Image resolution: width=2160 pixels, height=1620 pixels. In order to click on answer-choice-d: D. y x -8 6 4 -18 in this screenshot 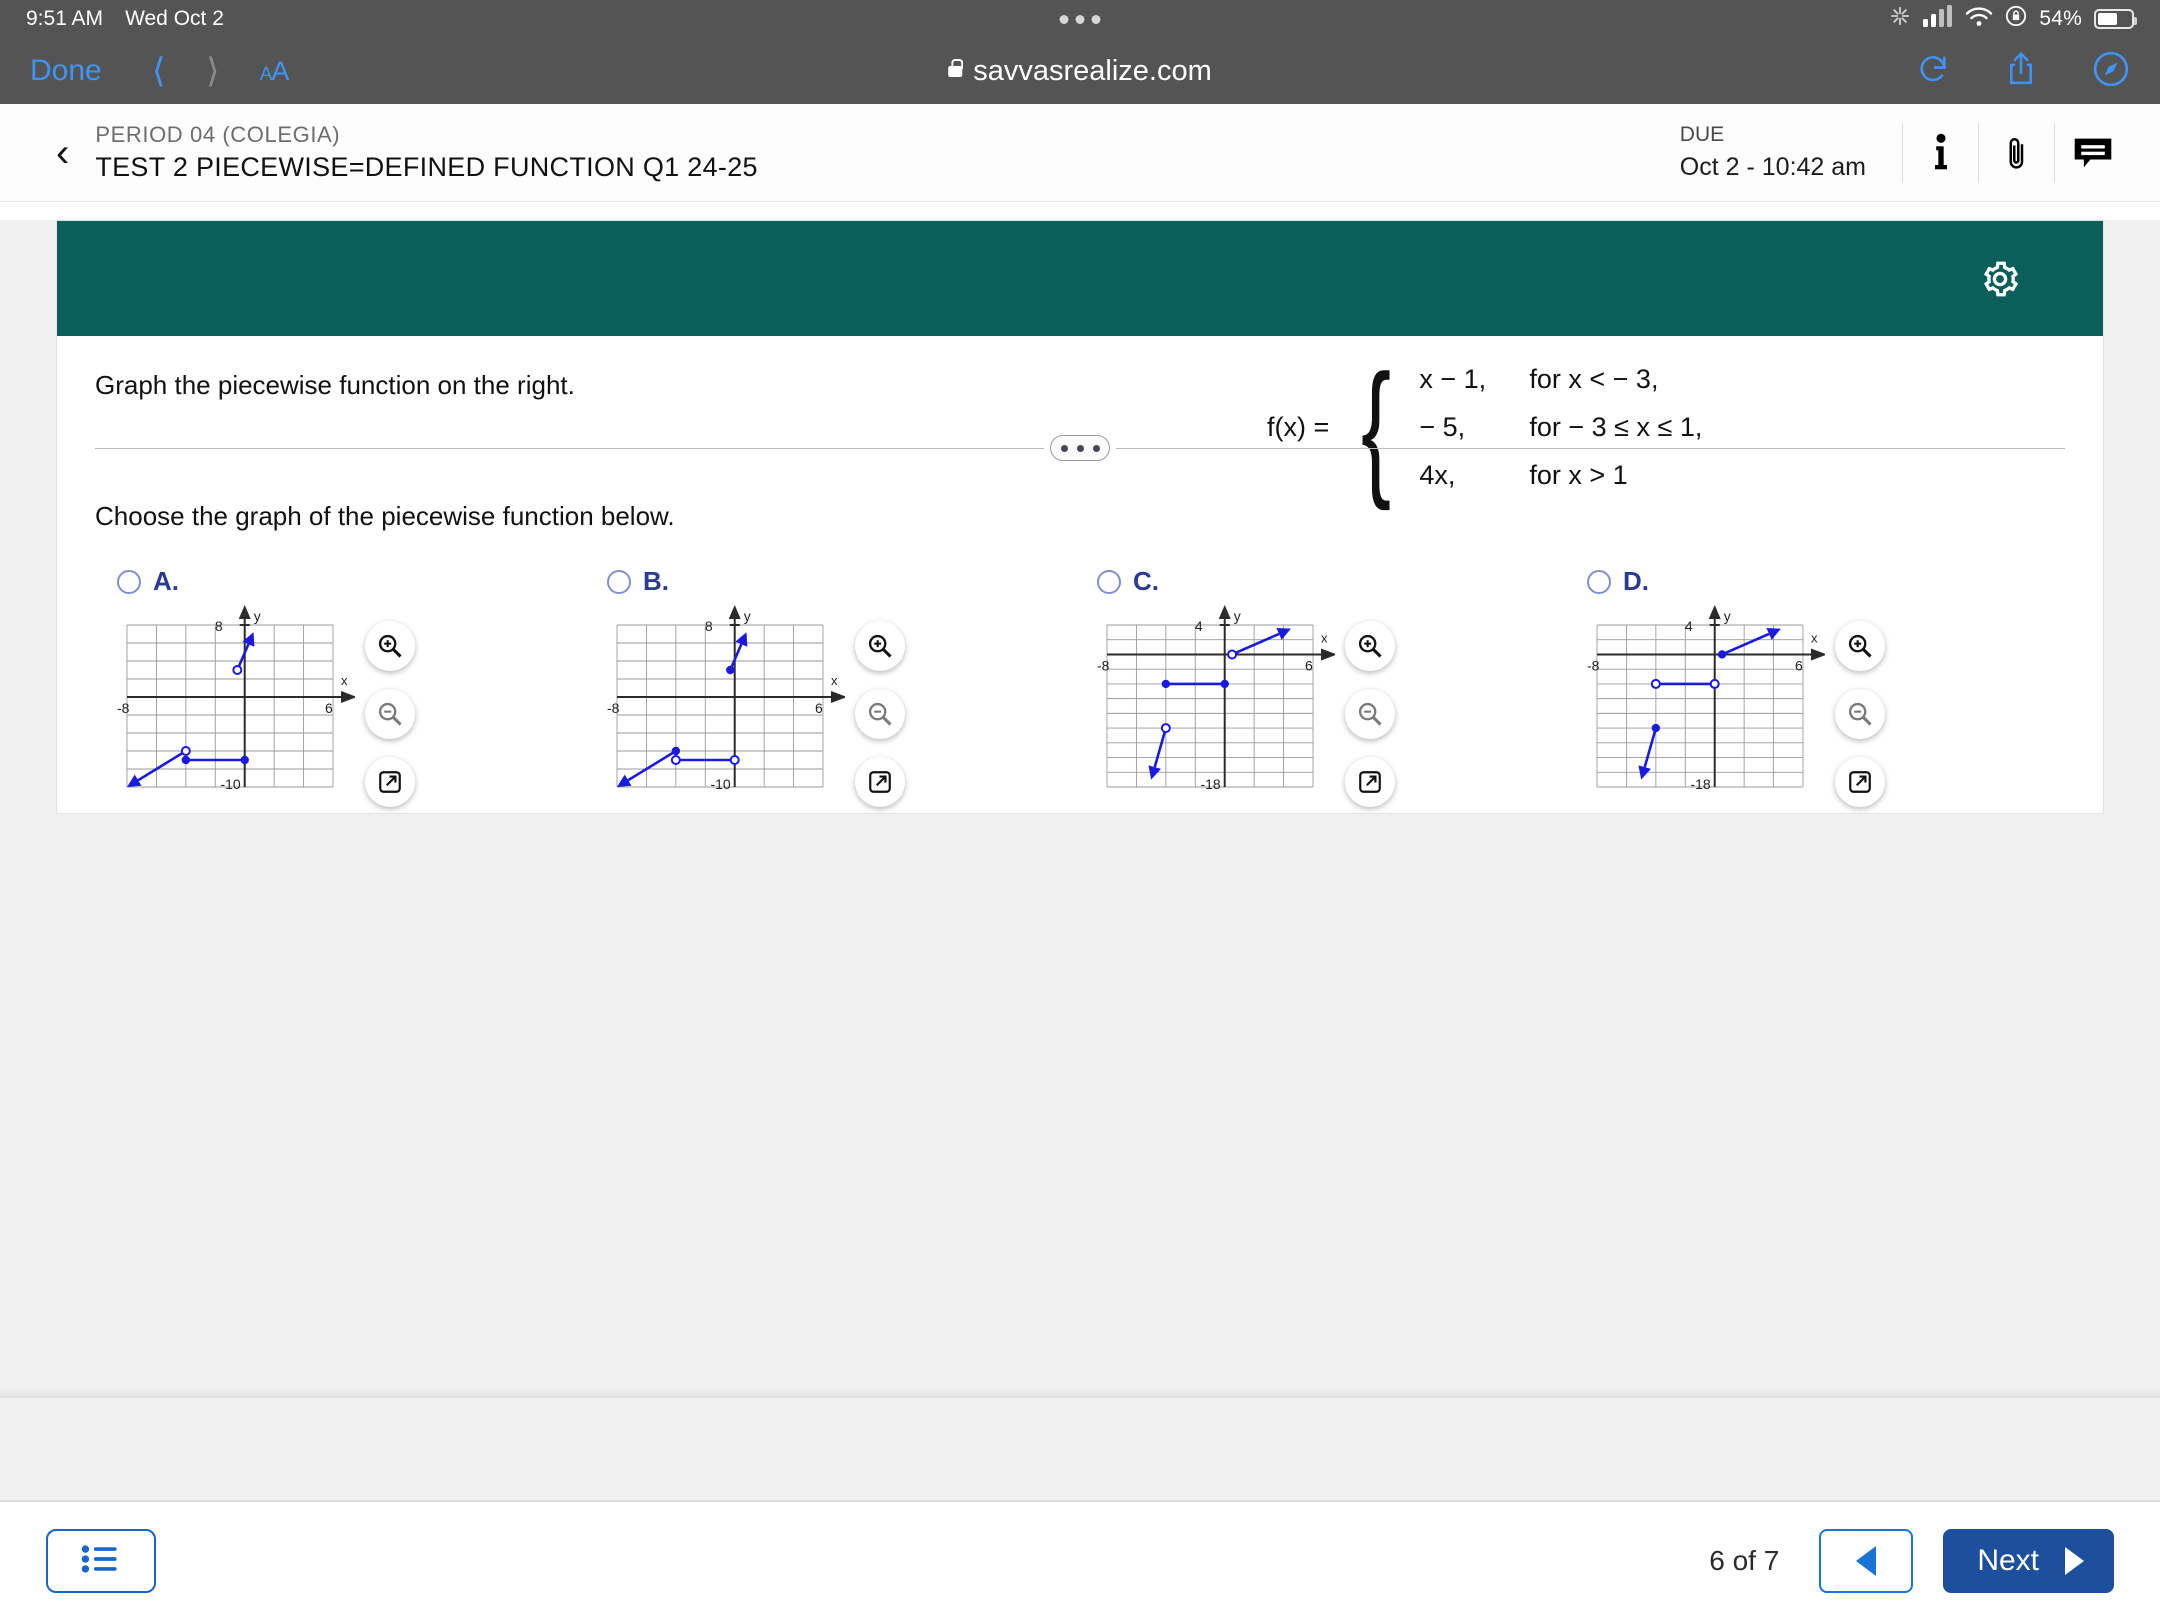, I will do `click(1806, 689)`.